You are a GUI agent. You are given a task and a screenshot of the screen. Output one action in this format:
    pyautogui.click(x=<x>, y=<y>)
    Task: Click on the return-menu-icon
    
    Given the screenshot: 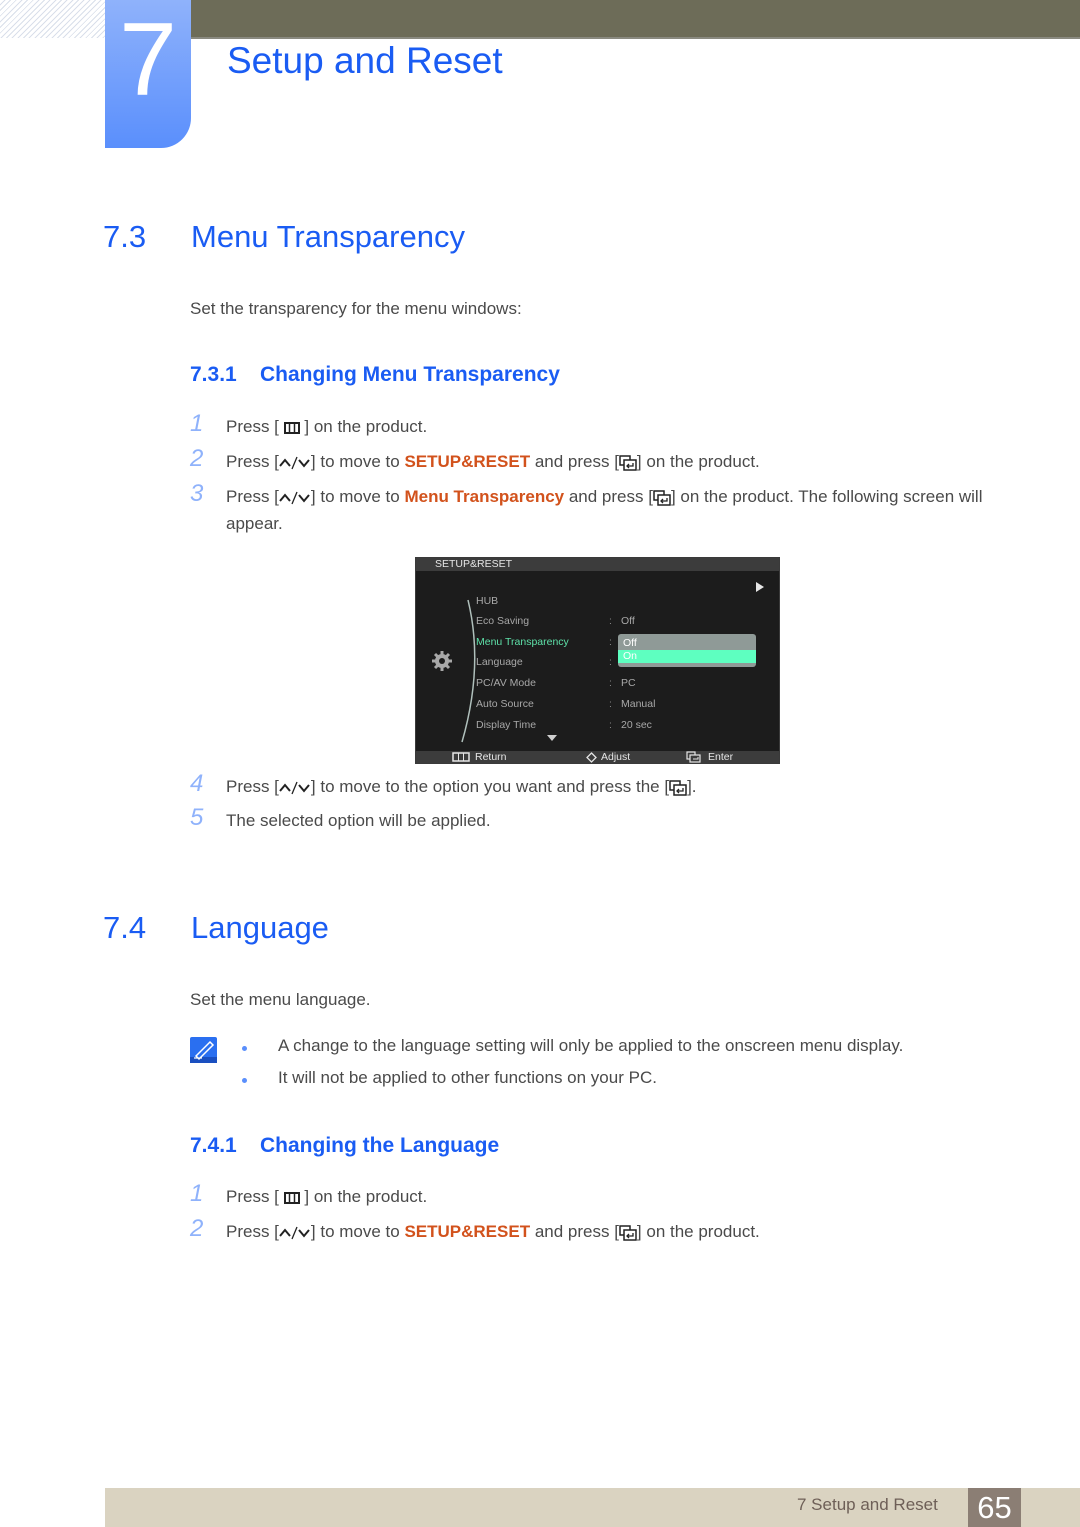 What is the action you would take?
    pyautogui.click(x=461, y=757)
    